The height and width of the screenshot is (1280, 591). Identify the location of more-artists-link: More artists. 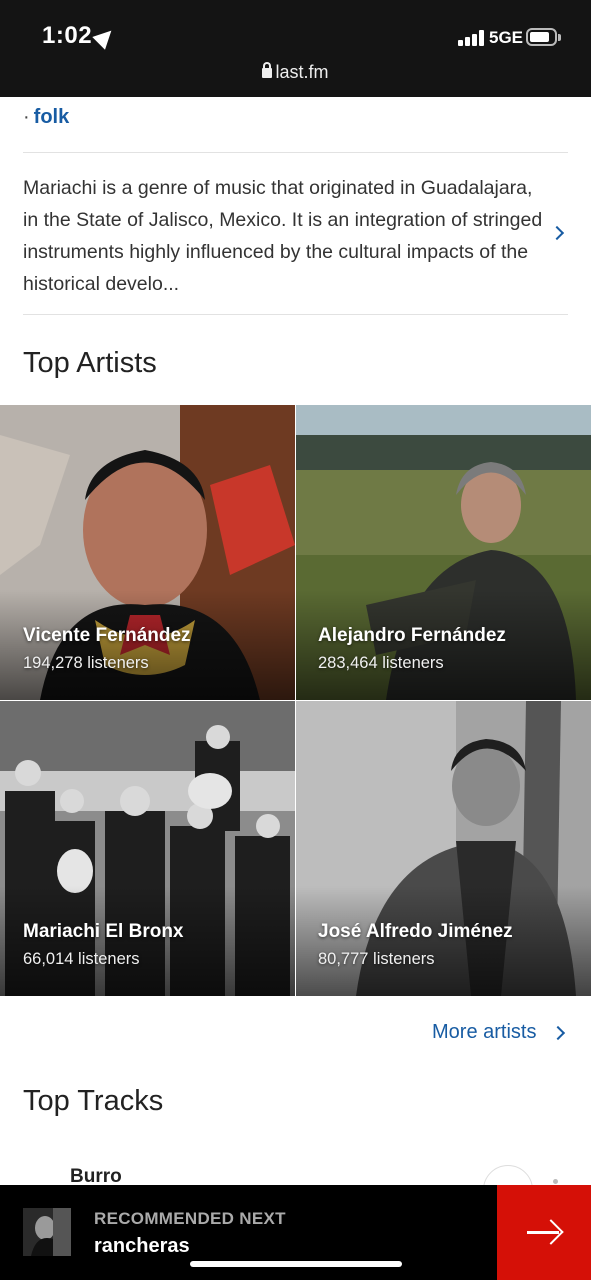
(484, 1032).